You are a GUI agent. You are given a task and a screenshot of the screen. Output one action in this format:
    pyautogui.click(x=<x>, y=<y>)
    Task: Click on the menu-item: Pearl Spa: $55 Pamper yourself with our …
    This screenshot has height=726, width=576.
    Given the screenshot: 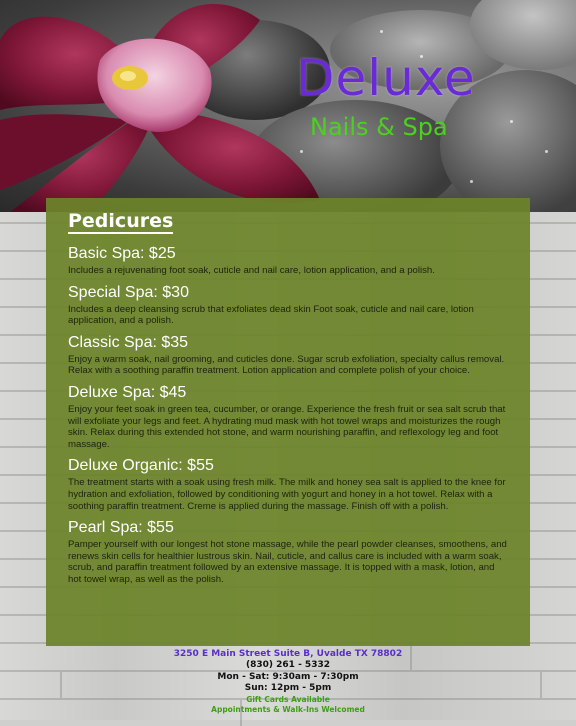 What is the action you would take?
    pyautogui.click(x=289, y=551)
    